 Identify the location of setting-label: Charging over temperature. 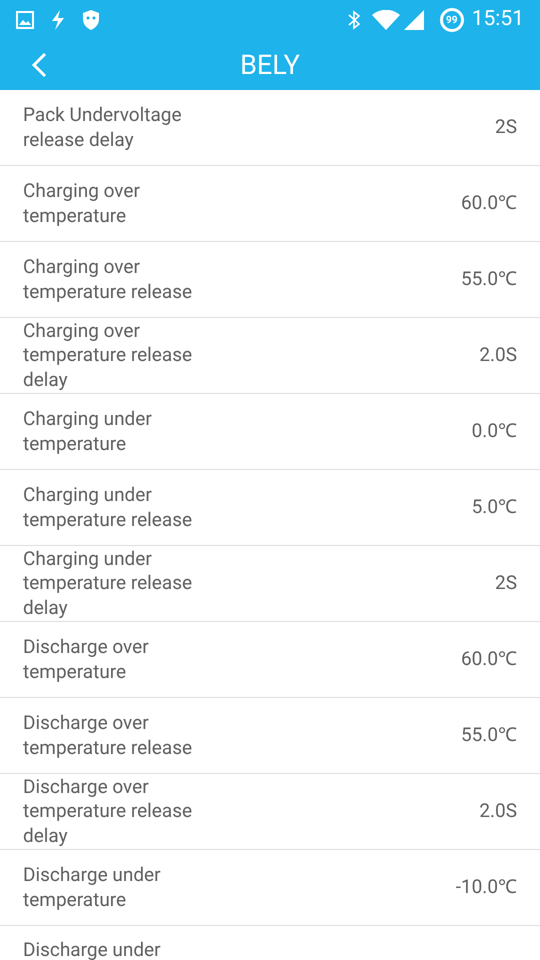
(82, 203).